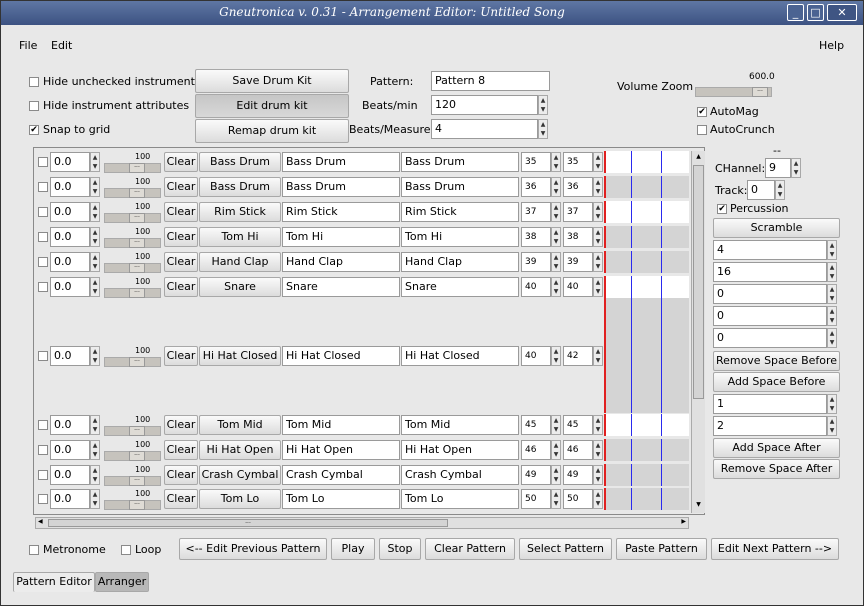 The height and width of the screenshot is (606, 864). What do you see at coordinates (341, 237) in the screenshot?
I see `instrument-name-input: Tom Hi` at bounding box center [341, 237].